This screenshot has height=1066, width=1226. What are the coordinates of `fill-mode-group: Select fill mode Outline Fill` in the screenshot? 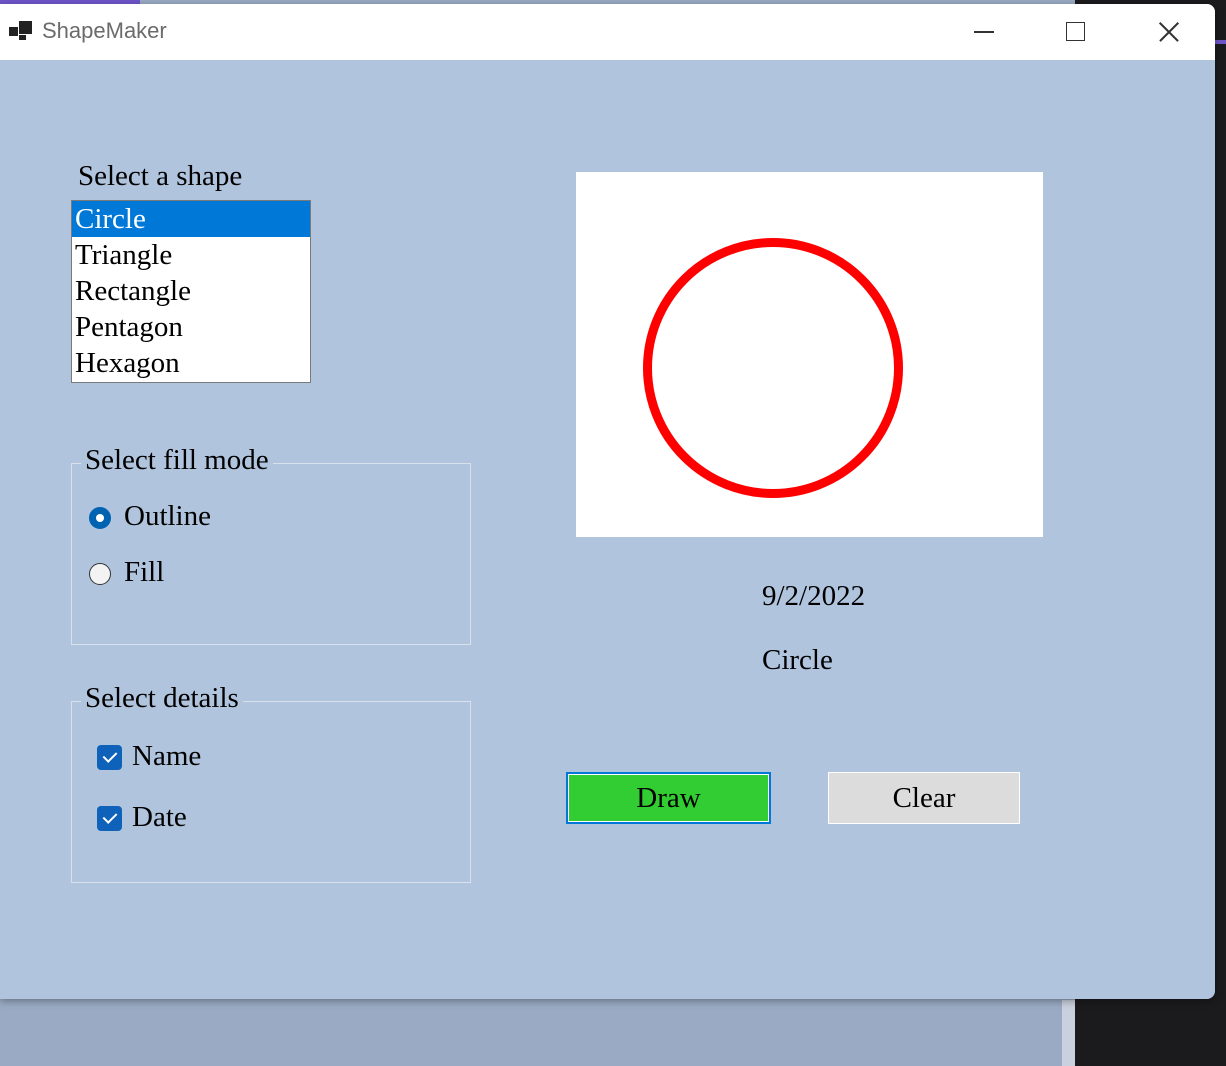 It's located at (271, 544).